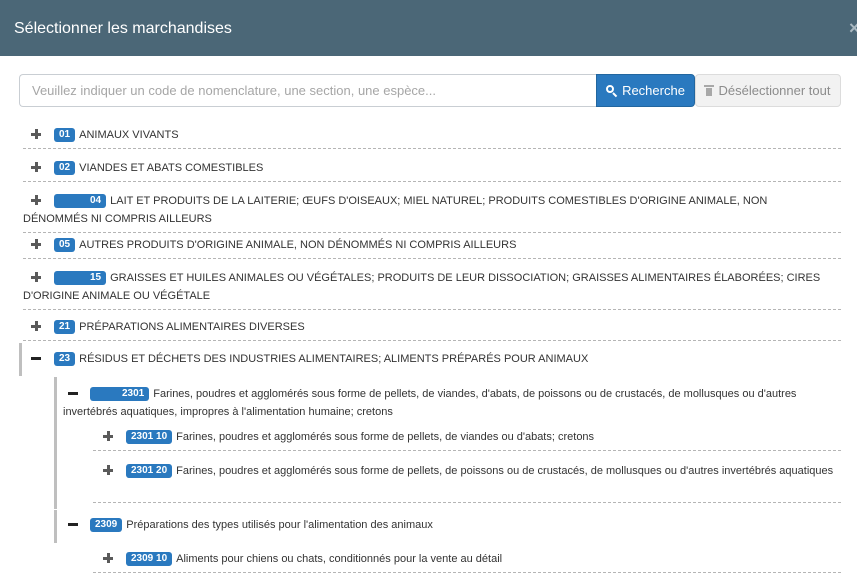 The image size is (857, 581). I want to click on tree-item-label: VIANDES ET ABATS COMESTIBLES, so click(171, 168).